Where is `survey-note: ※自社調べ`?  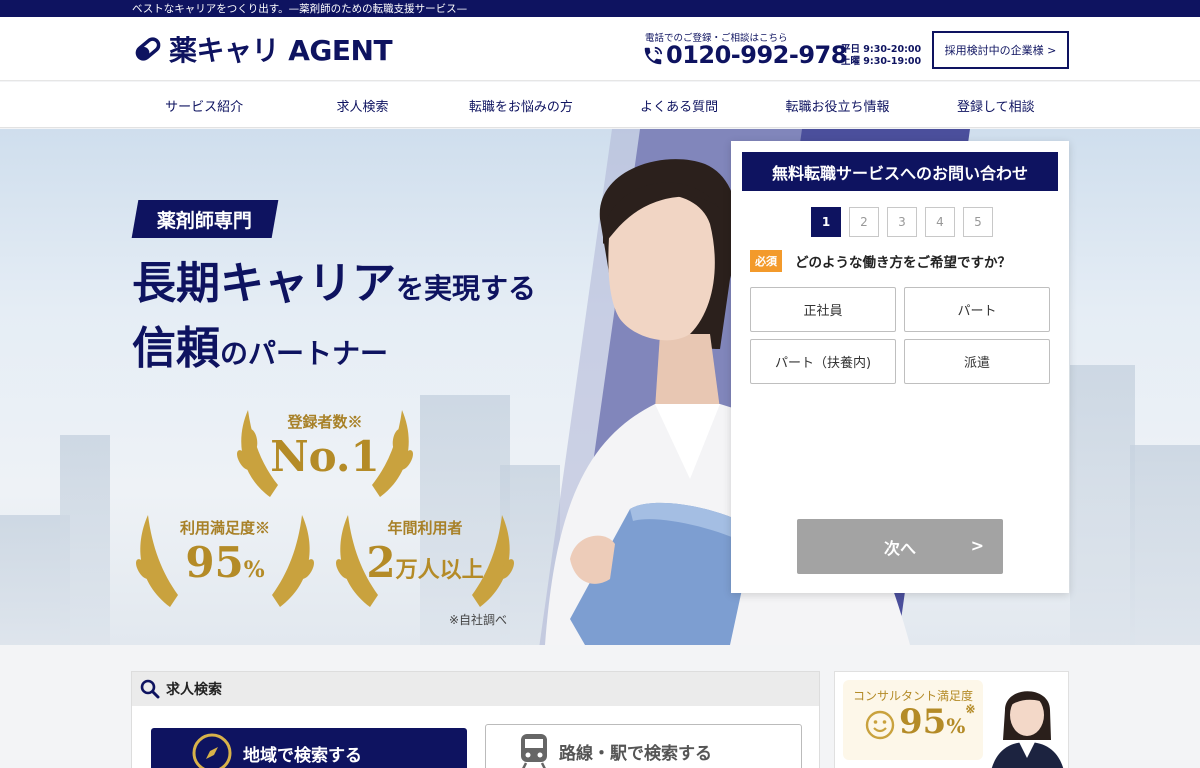 survey-note: ※自社調べ is located at coordinates (478, 620).